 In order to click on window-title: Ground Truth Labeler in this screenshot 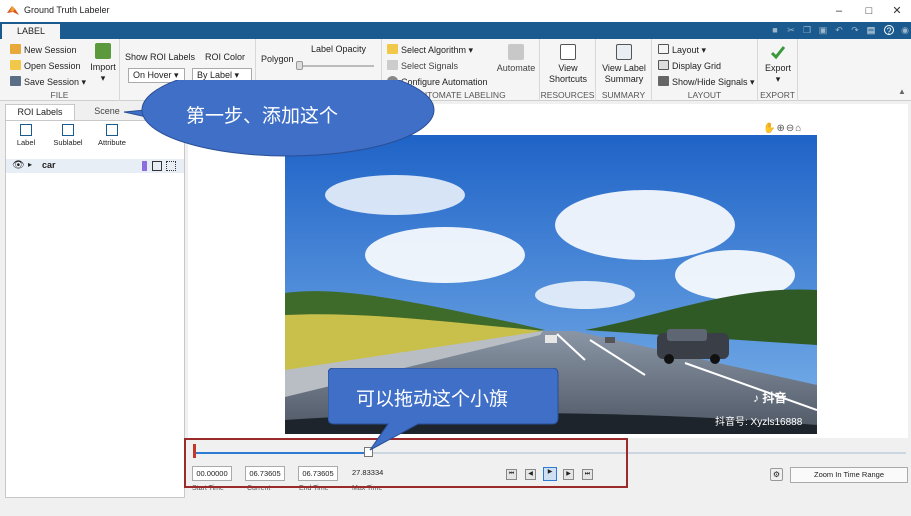, I will do `click(67, 10)`.